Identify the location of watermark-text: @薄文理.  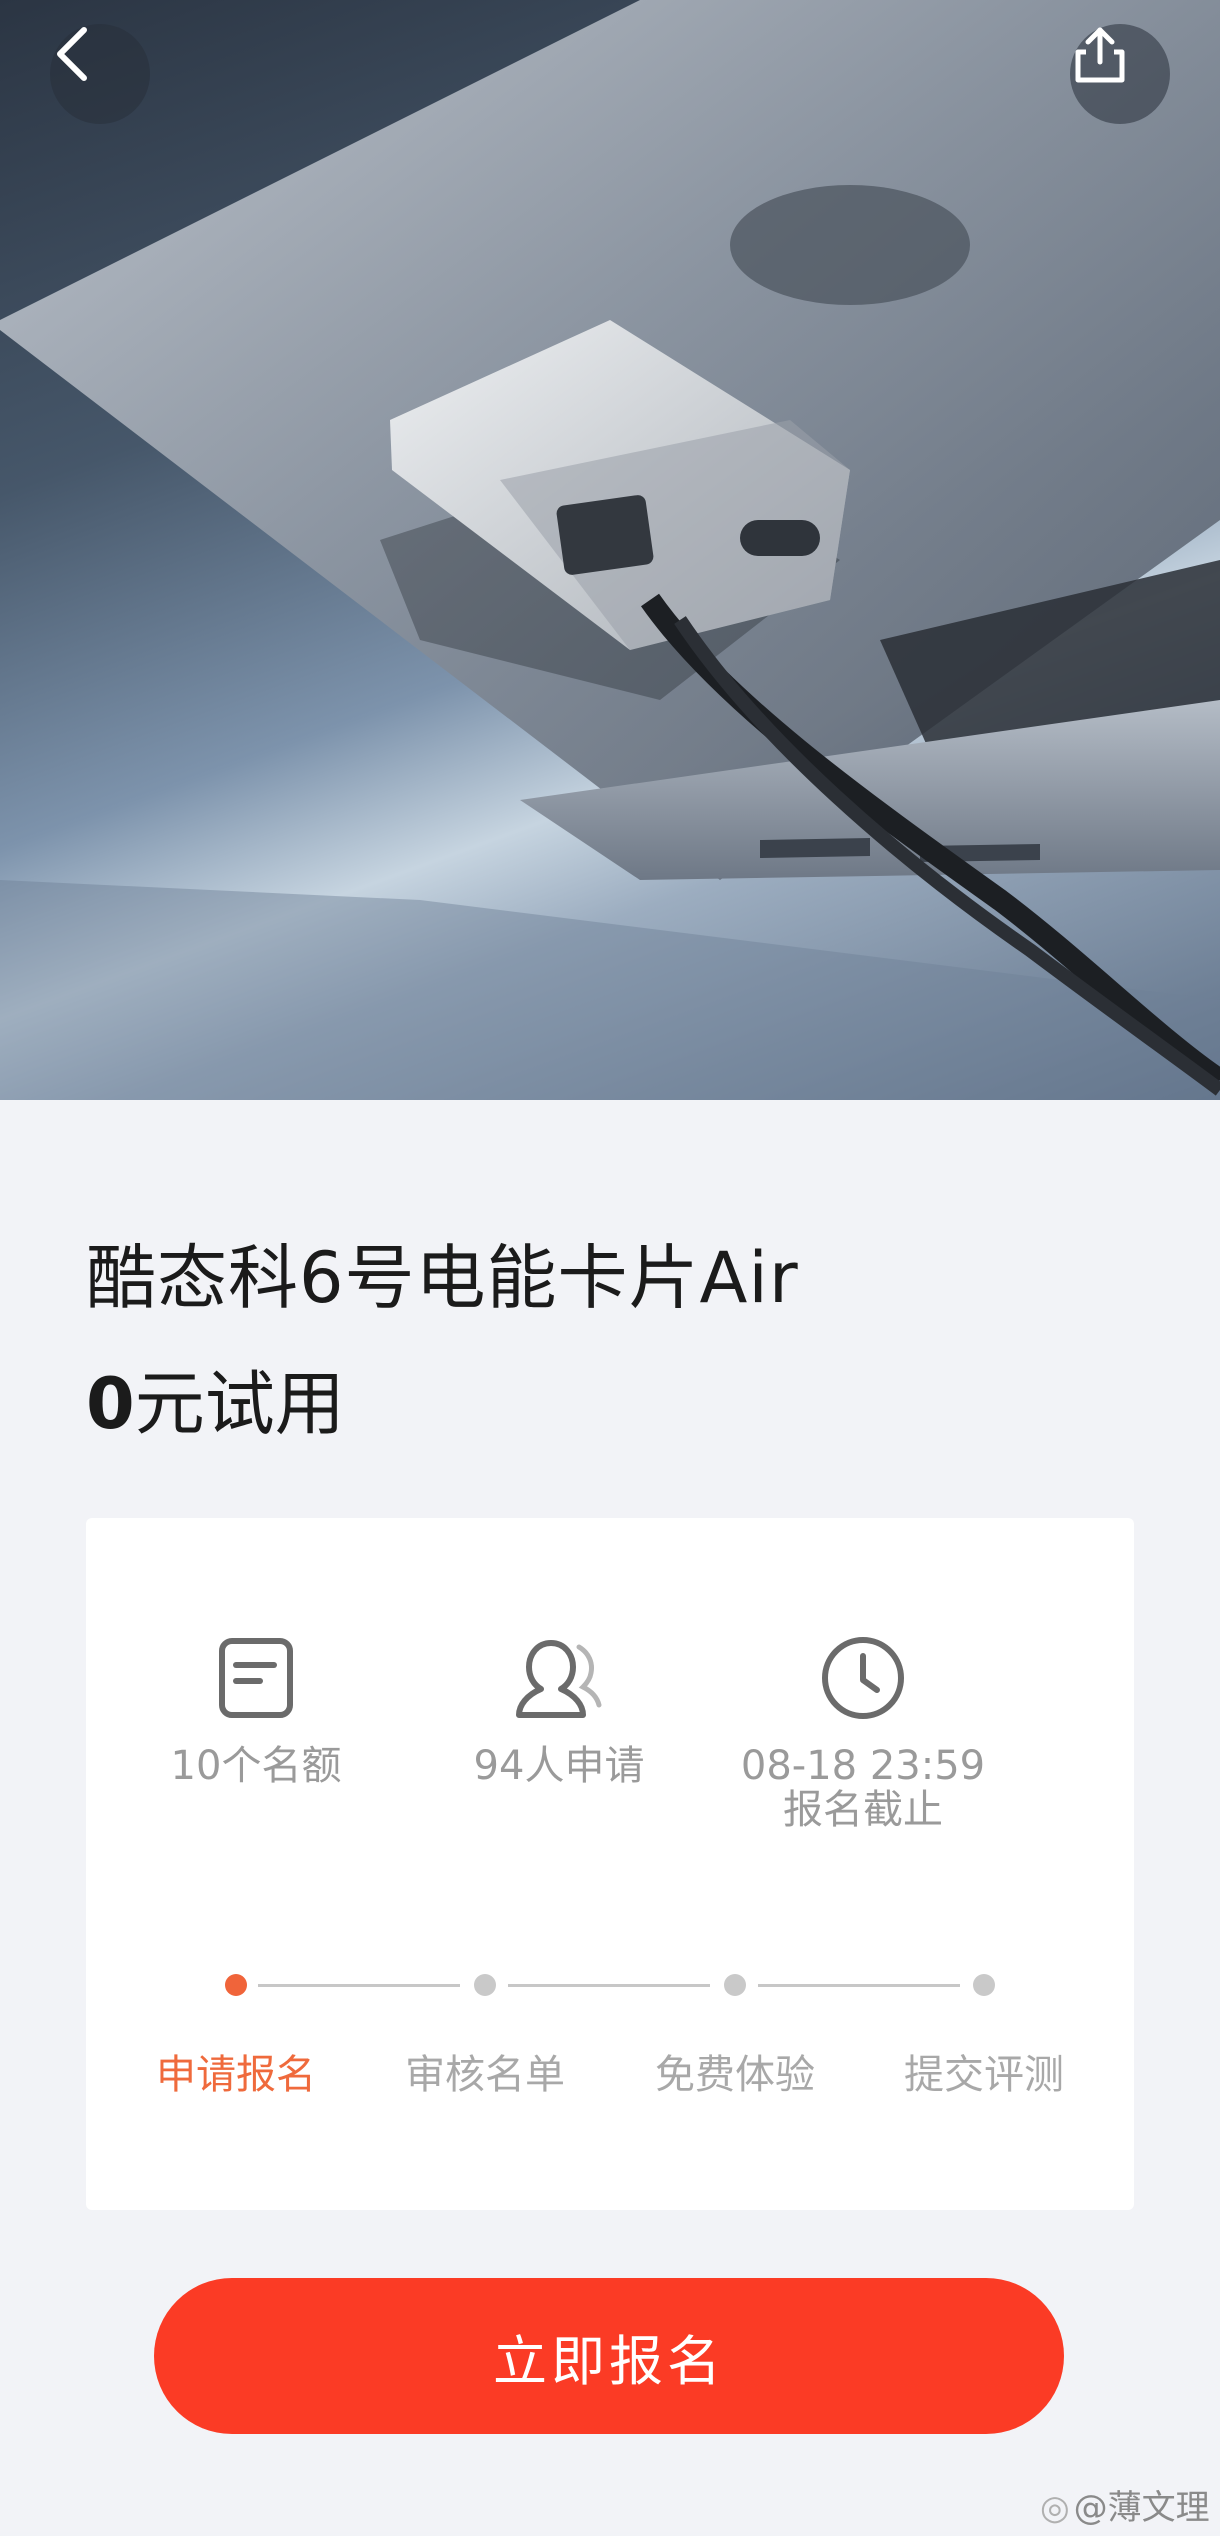
(1141, 2508).